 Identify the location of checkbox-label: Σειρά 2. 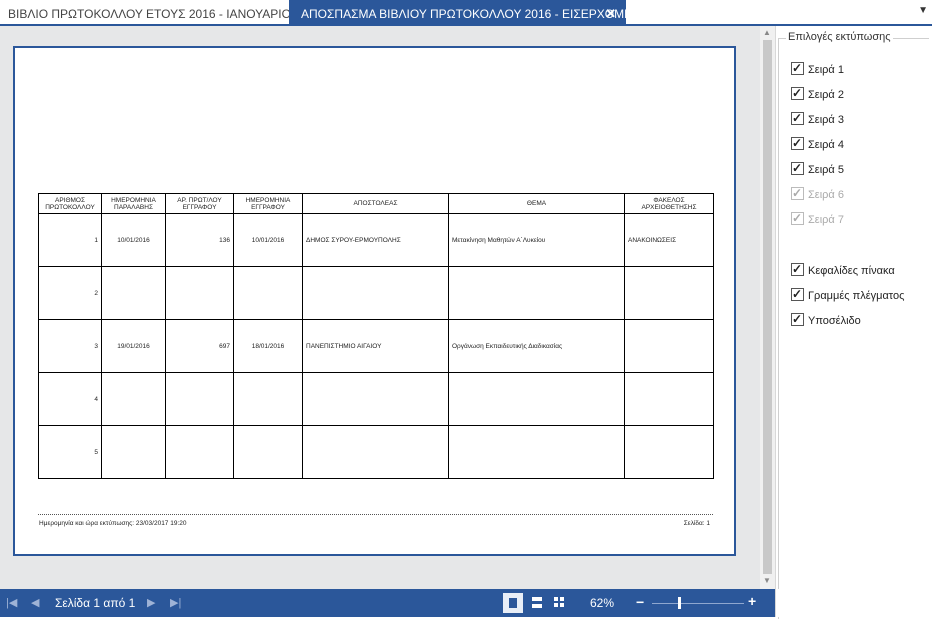
(826, 95).